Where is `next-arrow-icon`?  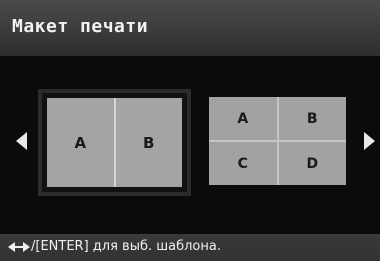 next-arrow-icon is located at coordinates (369, 141).